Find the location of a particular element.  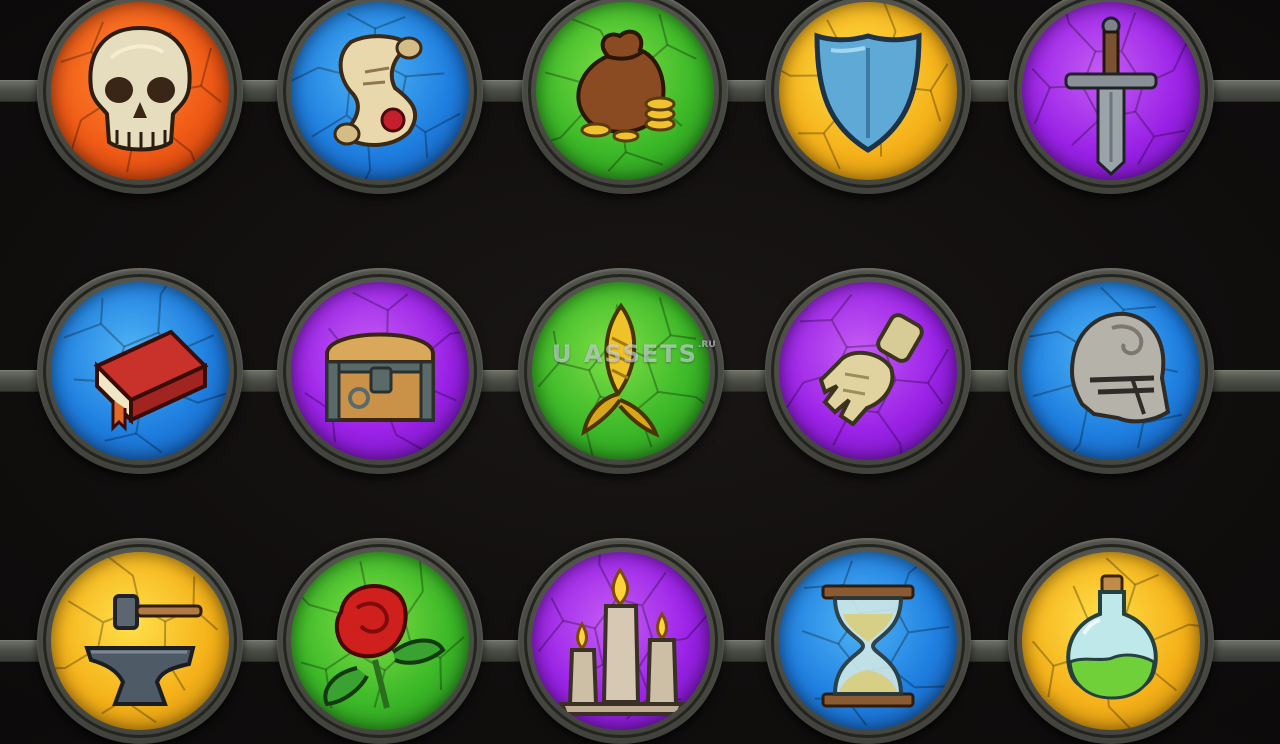

icon-slot-wheat is located at coordinates (621, 371).